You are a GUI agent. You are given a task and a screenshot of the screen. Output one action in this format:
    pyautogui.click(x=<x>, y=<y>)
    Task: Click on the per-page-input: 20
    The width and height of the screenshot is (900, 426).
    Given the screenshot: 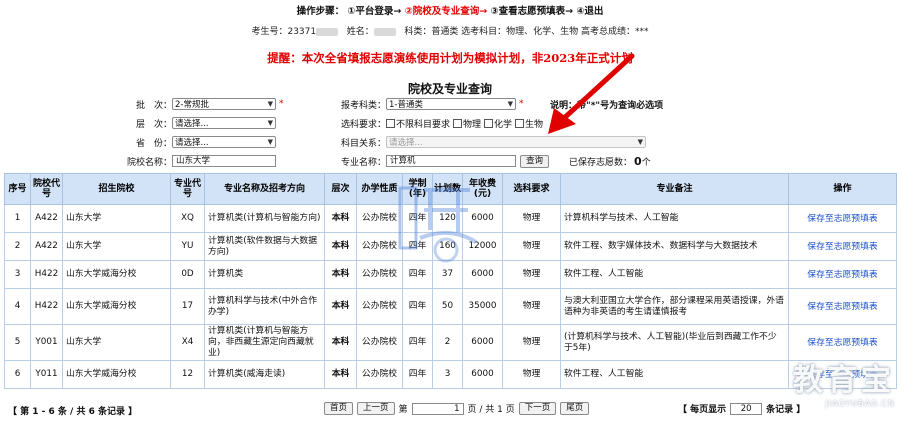 What is the action you would take?
    pyautogui.click(x=746, y=408)
    